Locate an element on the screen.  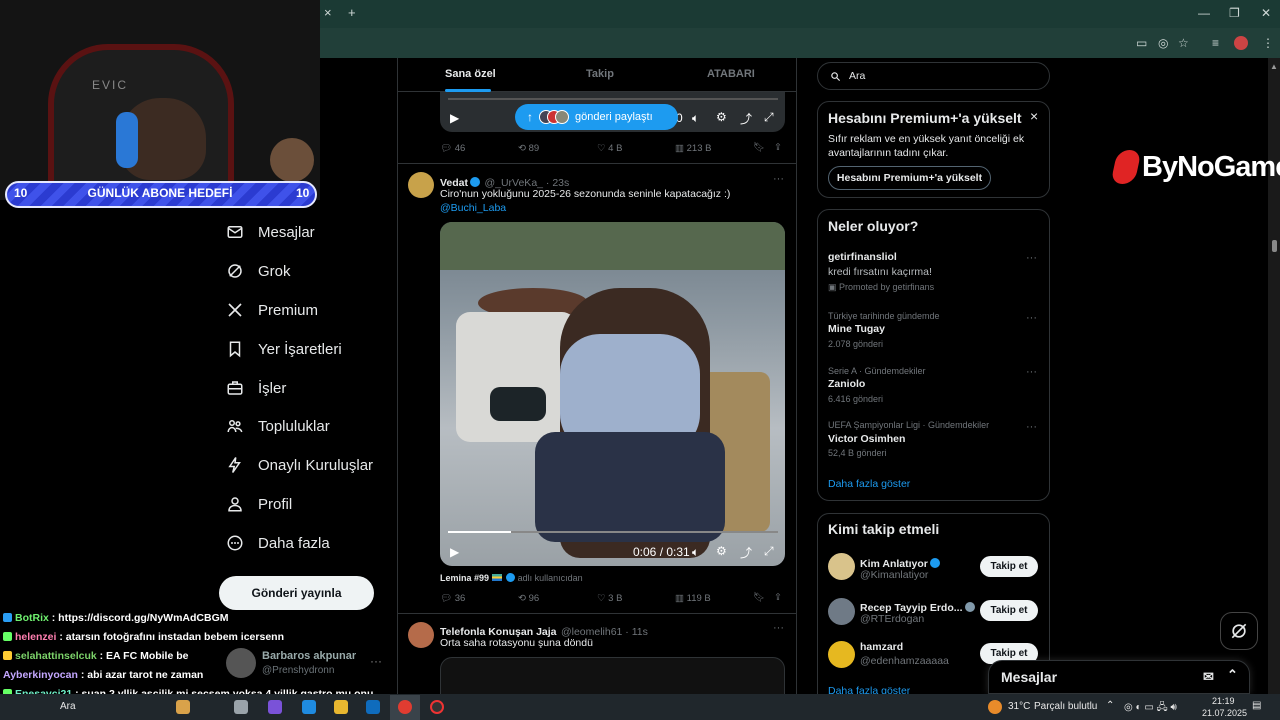
follow-name: hamzard is located at coordinates (881, 647).